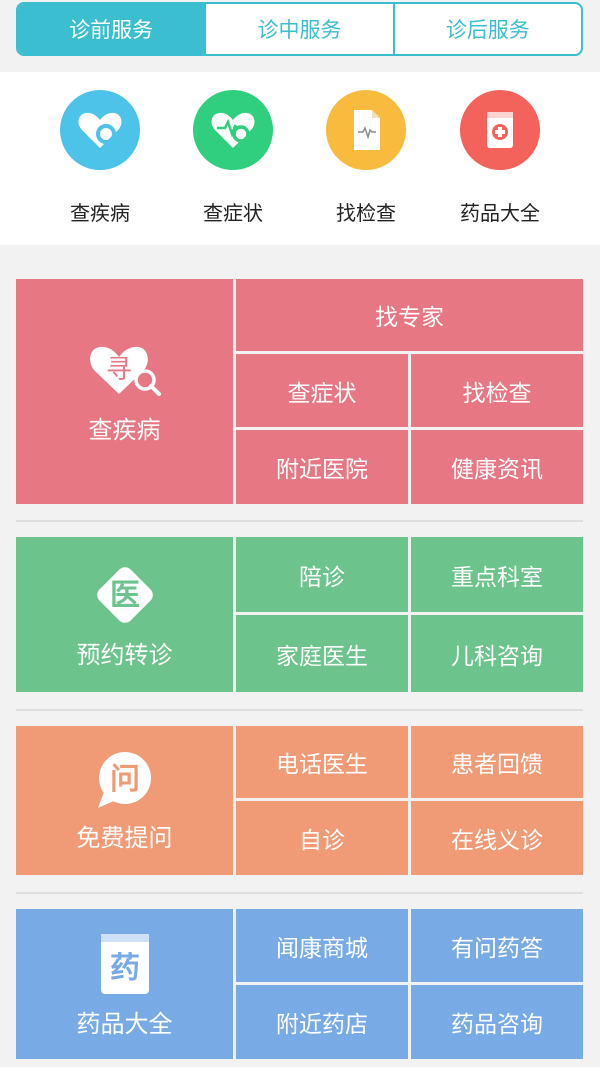  What do you see at coordinates (118, 370) in the screenshot?
I see `svg-text: 寻` at bounding box center [118, 370].